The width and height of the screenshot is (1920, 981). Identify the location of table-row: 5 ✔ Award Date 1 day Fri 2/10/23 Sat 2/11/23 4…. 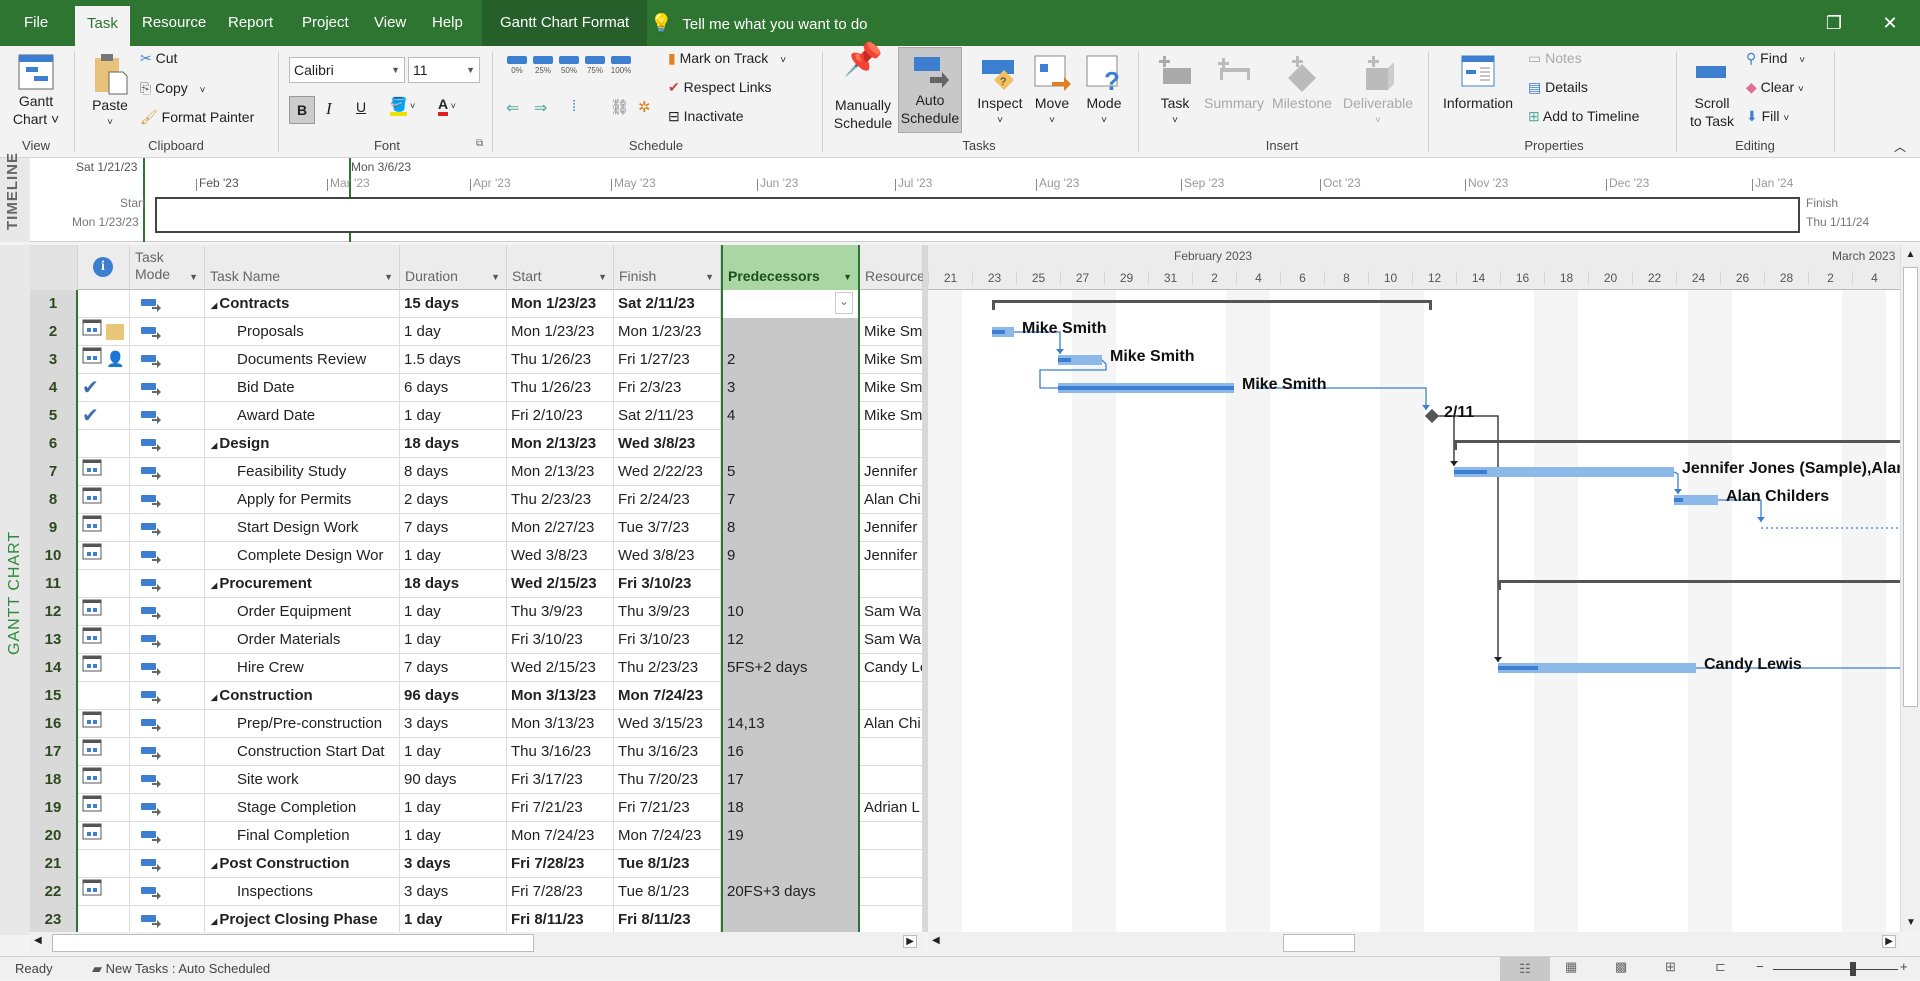
(476, 416).